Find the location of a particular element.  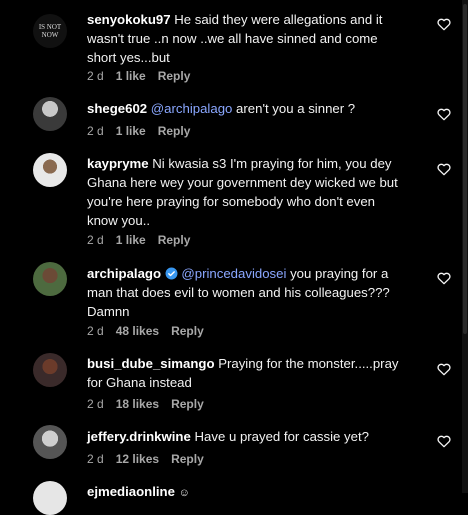

comment-username: ejmediaonline is located at coordinates (131, 491).